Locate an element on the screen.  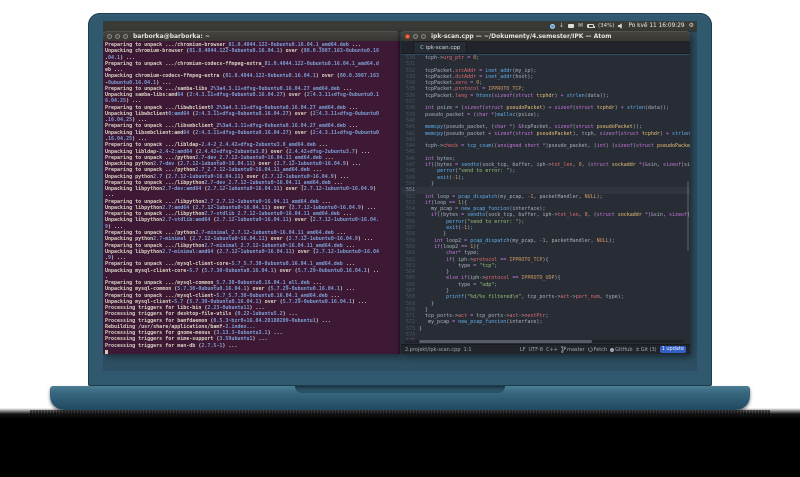
system-tray: ↓ ✉ (34%) Po kvě 11 16:09:29 ⚙ is located at coordinates (621, 26).